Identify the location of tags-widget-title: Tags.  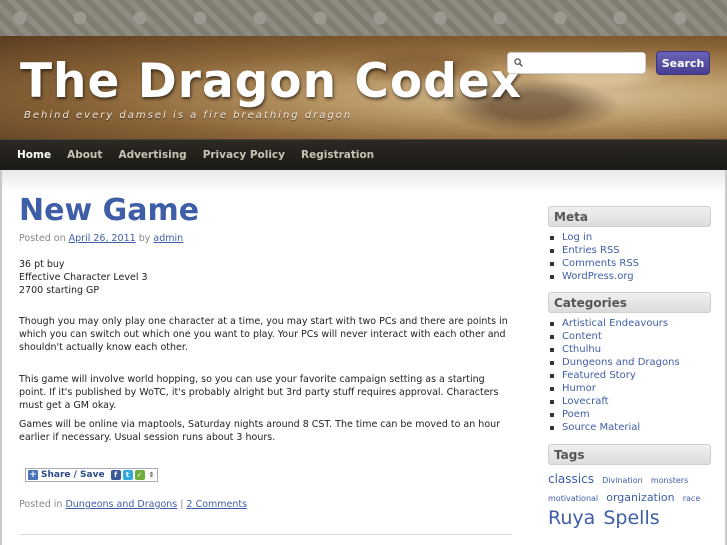
(629, 454).